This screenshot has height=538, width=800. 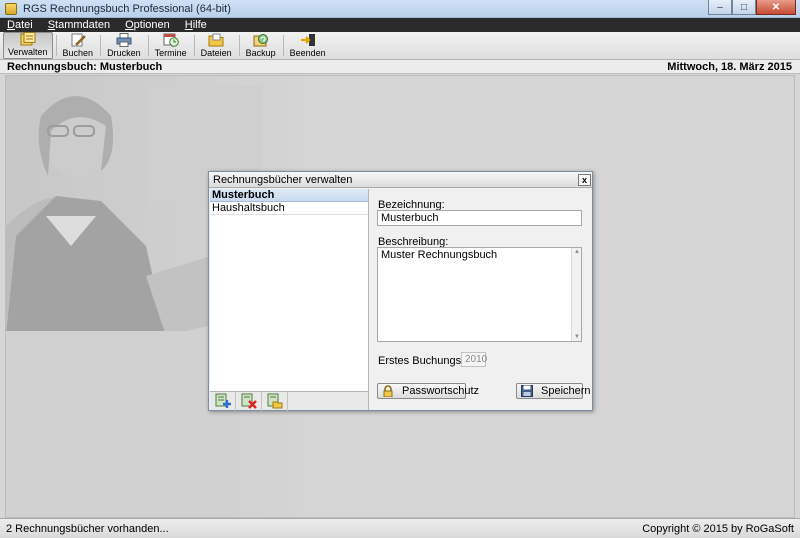 What do you see at coordinates (577, 337) in the screenshot?
I see `scroll-down-icon: ▼` at bounding box center [577, 337].